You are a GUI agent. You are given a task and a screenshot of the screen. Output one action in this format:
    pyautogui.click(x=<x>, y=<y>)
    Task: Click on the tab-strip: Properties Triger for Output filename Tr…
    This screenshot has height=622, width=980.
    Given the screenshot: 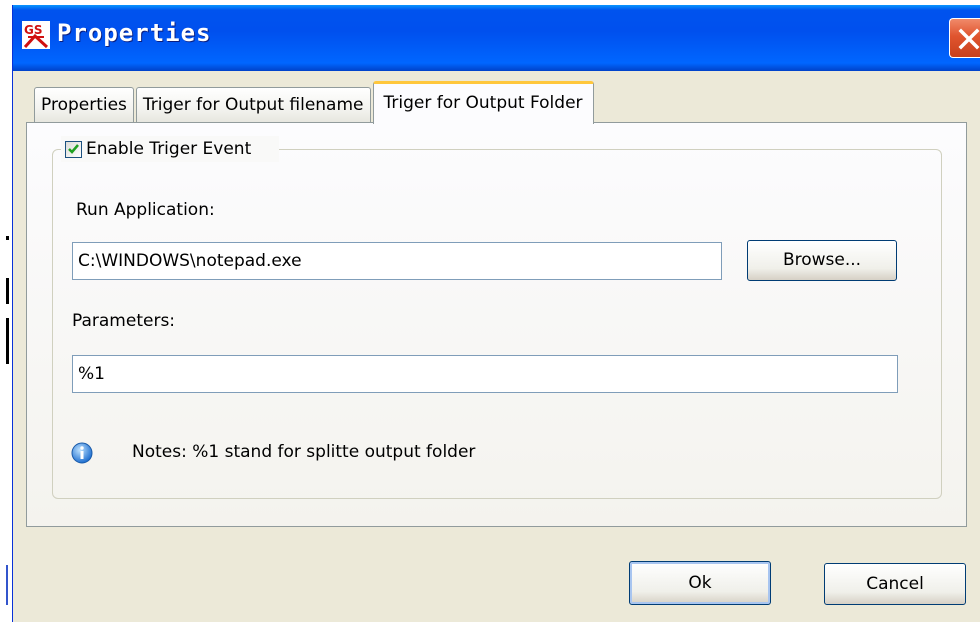 What is the action you would take?
    pyautogui.click(x=315, y=101)
    